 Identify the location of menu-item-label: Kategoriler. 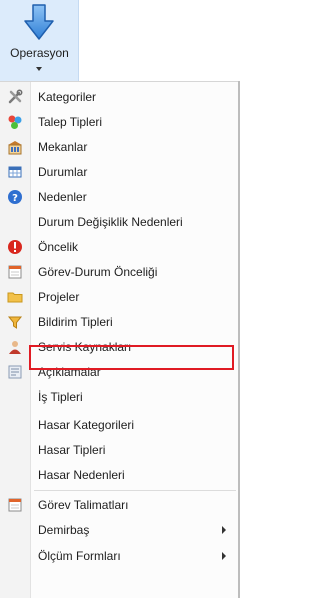
(67, 97).